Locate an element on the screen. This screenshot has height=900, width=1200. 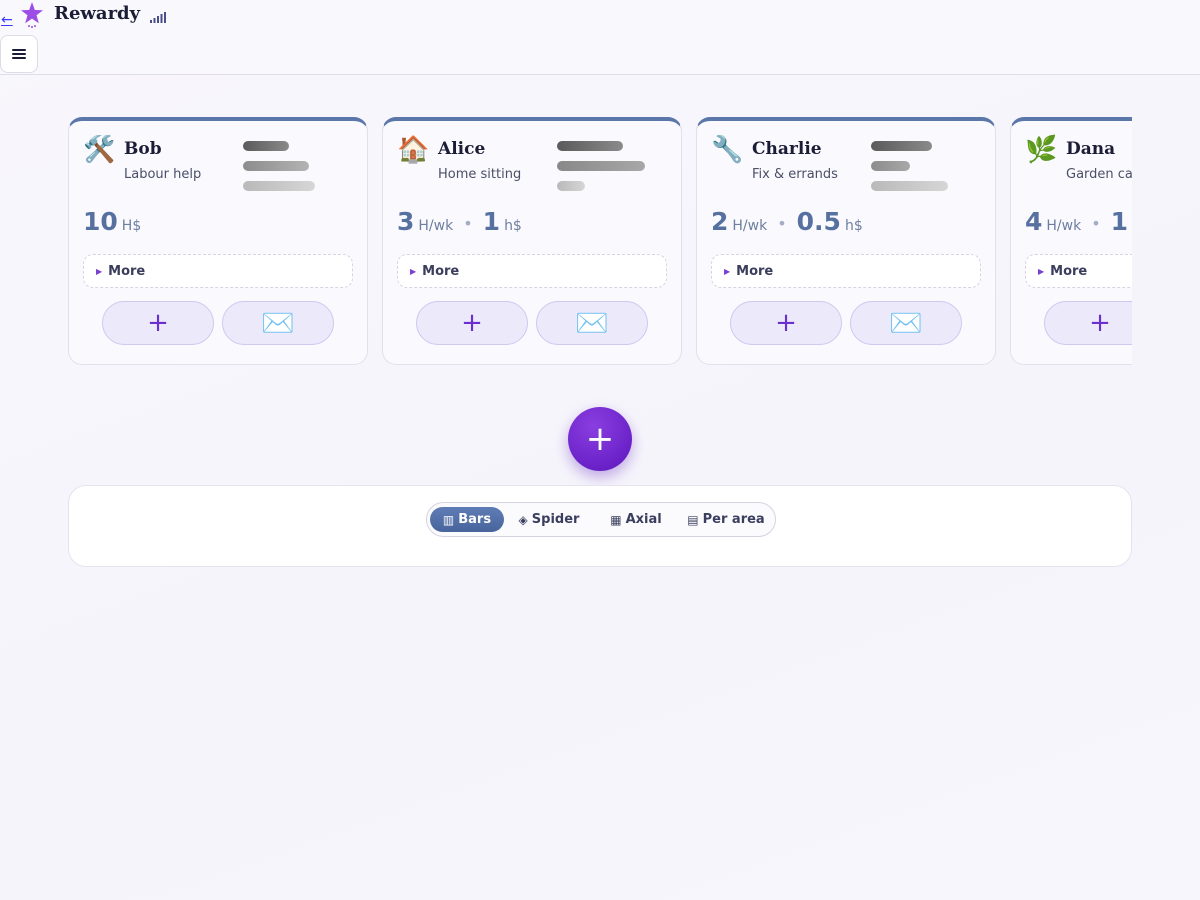
helper-stats: 2 H/wk • 0.5 h$ is located at coordinates (787, 224).